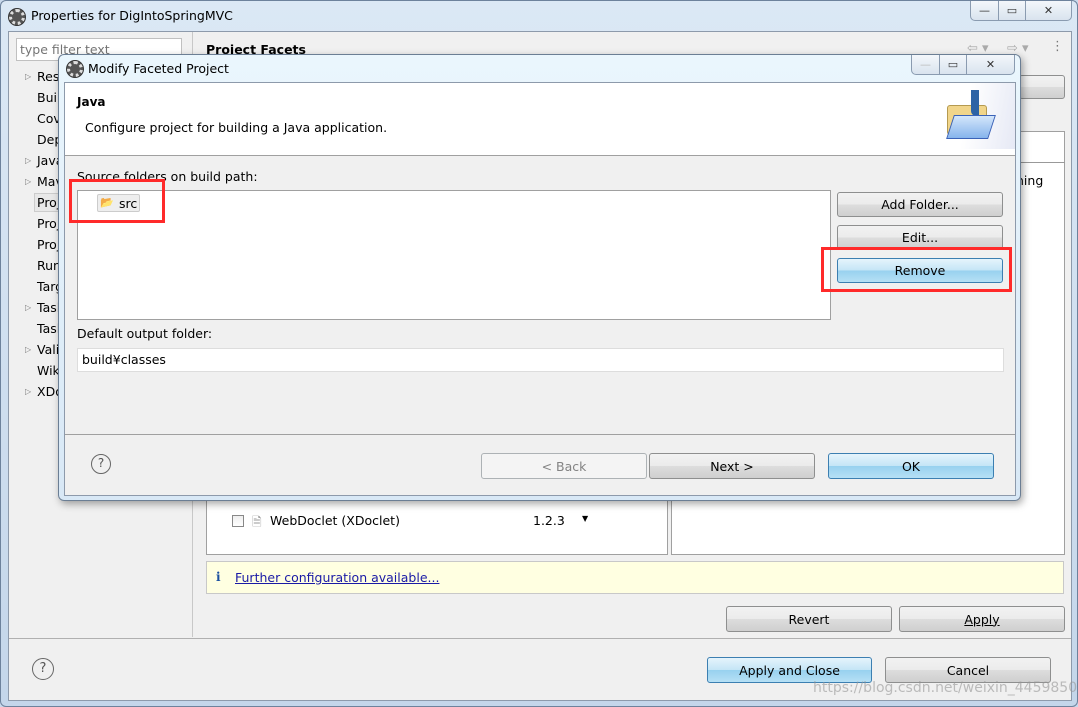 The height and width of the screenshot is (707, 1078). What do you see at coordinates (1048, 10) in the screenshot?
I see `close-button: ✕` at bounding box center [1048, 10].